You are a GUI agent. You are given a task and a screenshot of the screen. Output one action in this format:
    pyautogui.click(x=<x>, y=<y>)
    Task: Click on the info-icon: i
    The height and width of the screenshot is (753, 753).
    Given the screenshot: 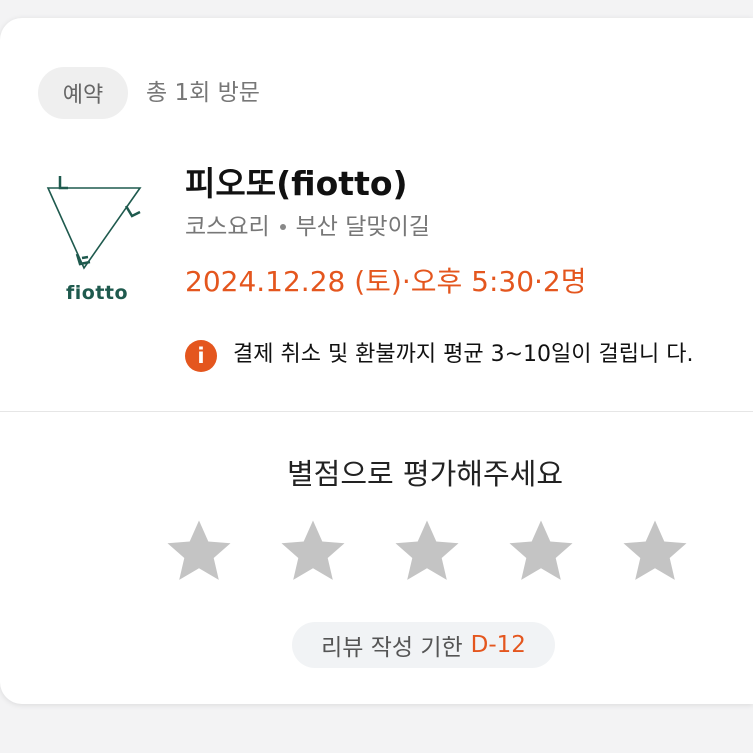 What is the action you would take?
    pyautogui.click(x=201, y=356)
    